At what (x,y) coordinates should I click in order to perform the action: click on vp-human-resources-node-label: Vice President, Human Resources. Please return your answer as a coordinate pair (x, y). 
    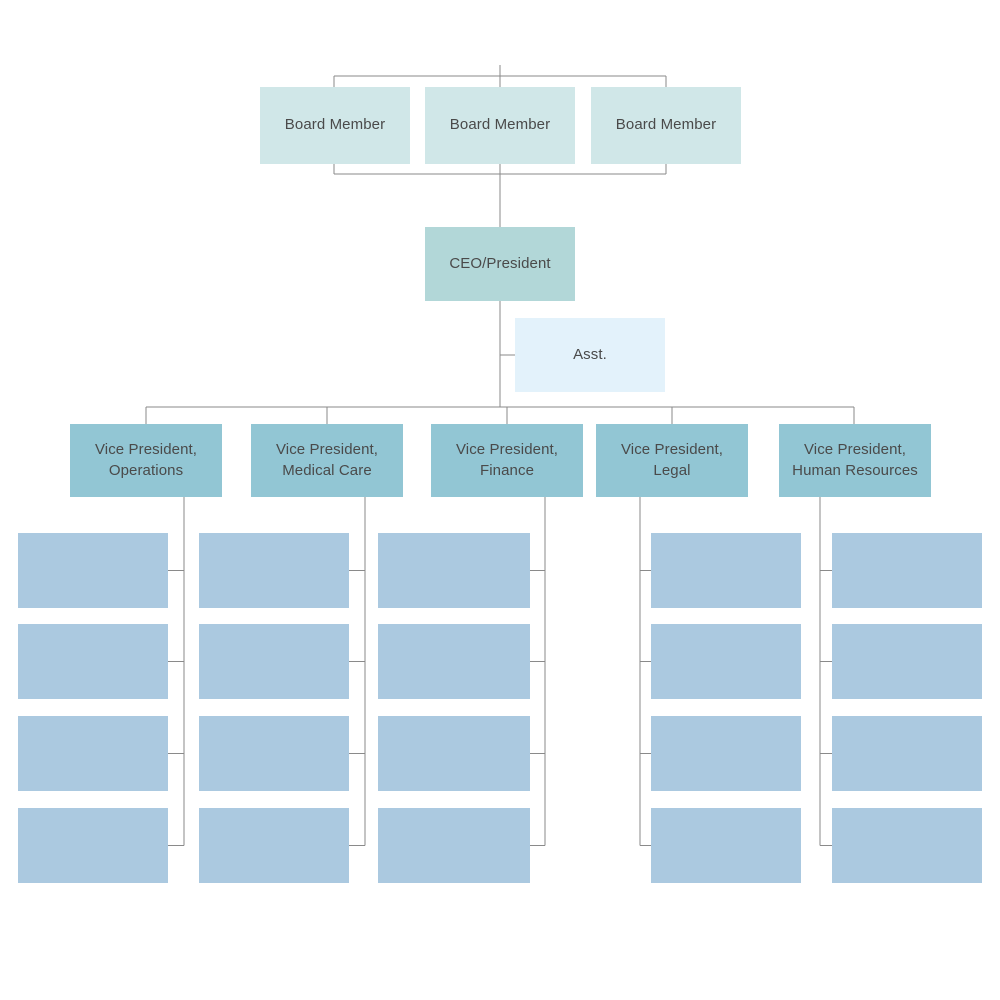
    Looking at the image, I should click on (855, 460).